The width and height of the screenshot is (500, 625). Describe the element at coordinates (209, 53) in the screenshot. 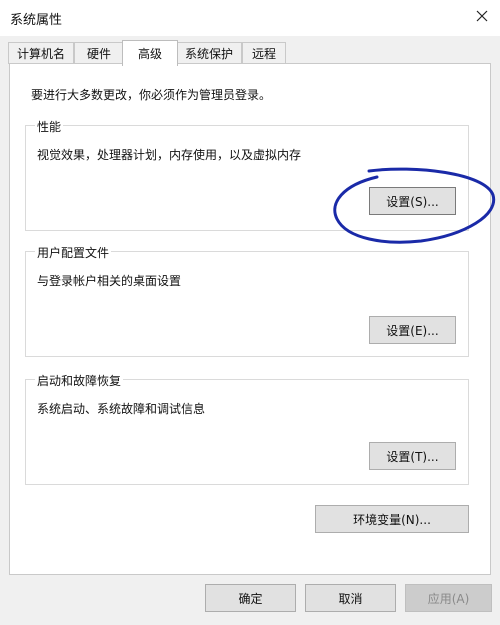

I see `tab-system-protection: 系统保护` at that location.